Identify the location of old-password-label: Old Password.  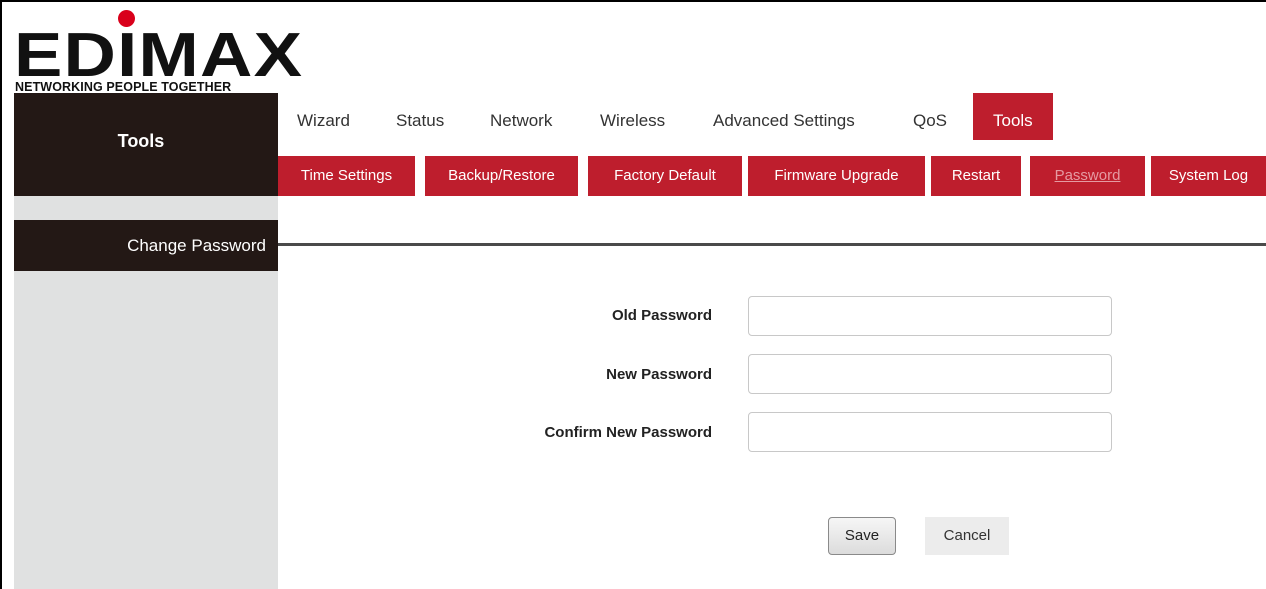
(661, 315).